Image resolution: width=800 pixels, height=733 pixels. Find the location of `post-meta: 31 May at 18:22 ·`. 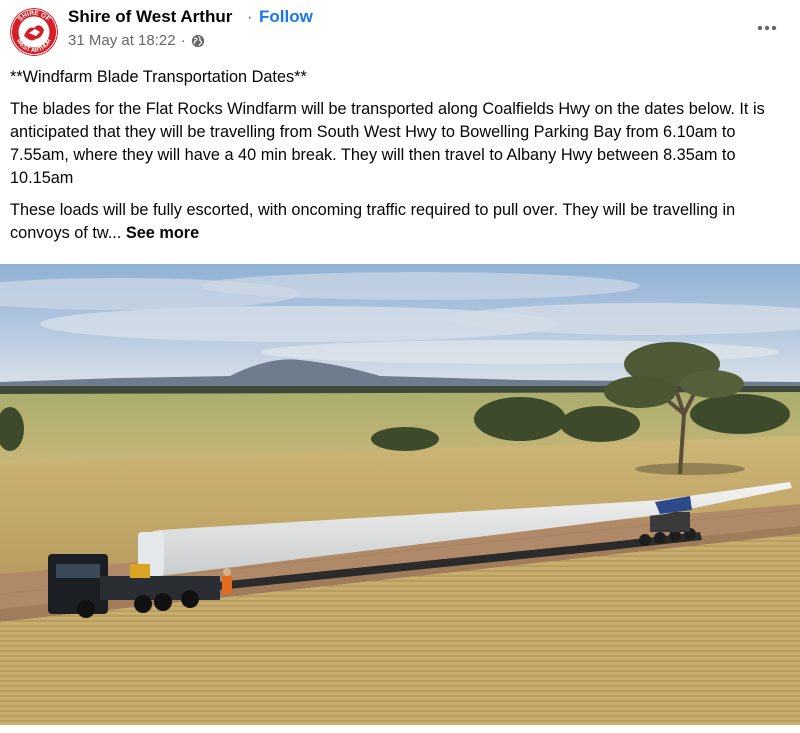

post-meta: 31 May at 18:22 · is located at coordinates (136, 40).